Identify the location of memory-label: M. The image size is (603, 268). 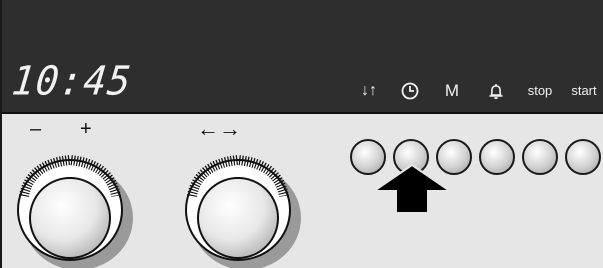
(452, 90).